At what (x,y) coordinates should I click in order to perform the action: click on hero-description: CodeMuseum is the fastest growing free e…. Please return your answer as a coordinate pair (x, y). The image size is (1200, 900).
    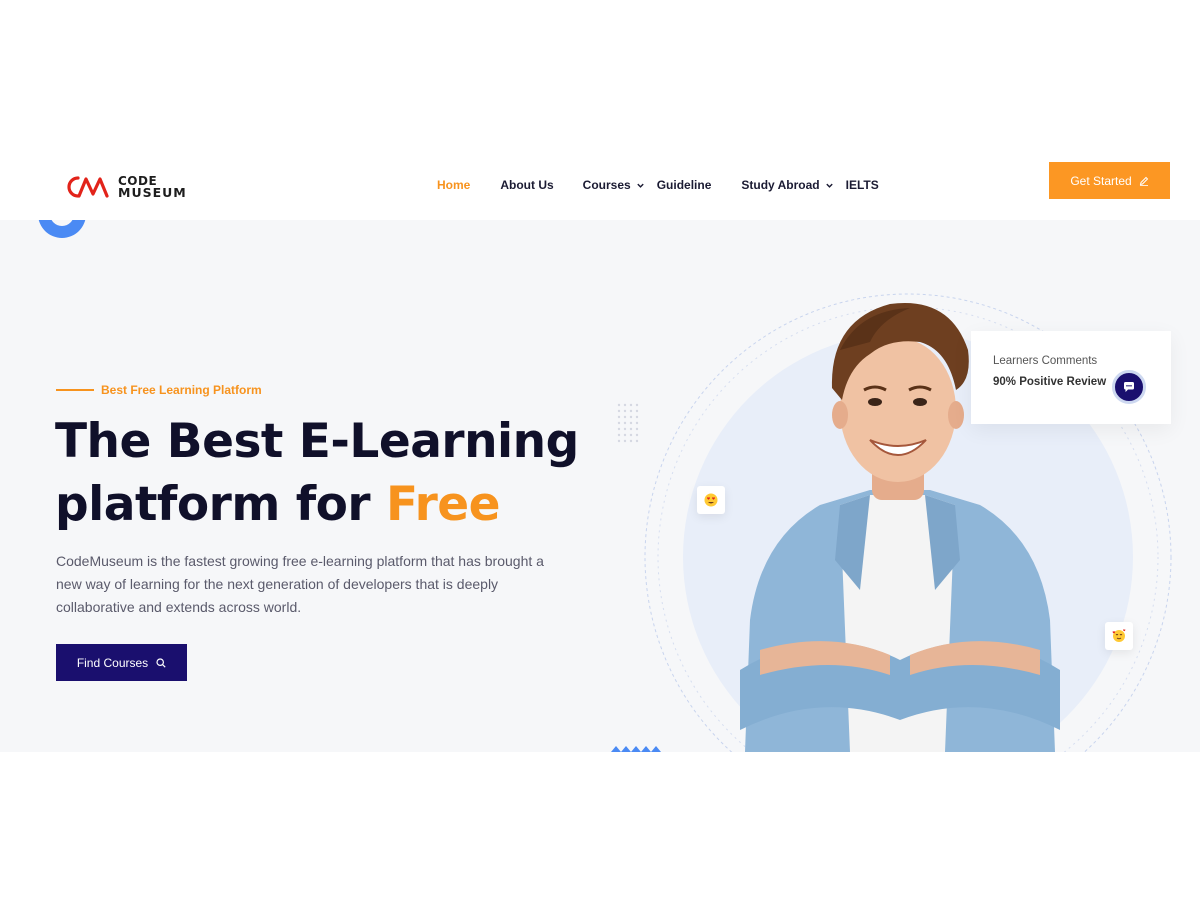
    Looking at the image, I should click on (300, 584).